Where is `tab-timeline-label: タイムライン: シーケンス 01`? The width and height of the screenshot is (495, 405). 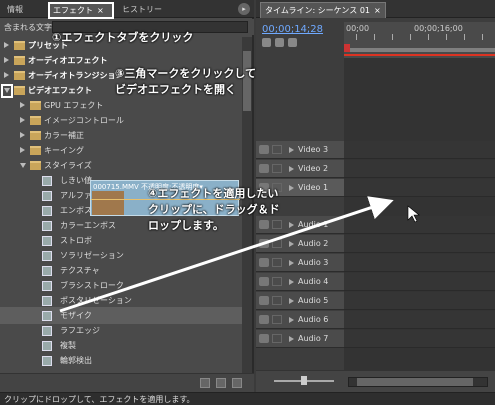 tab-timeline-label: タイムライン: シーケンス 01 is located at coordinates (317, 10).